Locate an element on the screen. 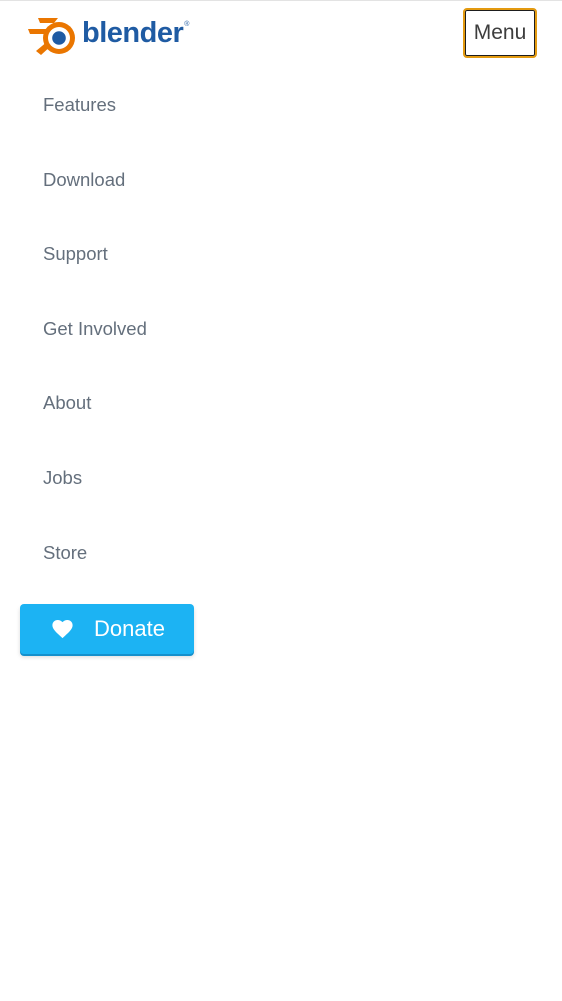 The height and width of the screenshot is (1001, 562). blender-logo-link: blender ® is located at coordinates (107, 34).